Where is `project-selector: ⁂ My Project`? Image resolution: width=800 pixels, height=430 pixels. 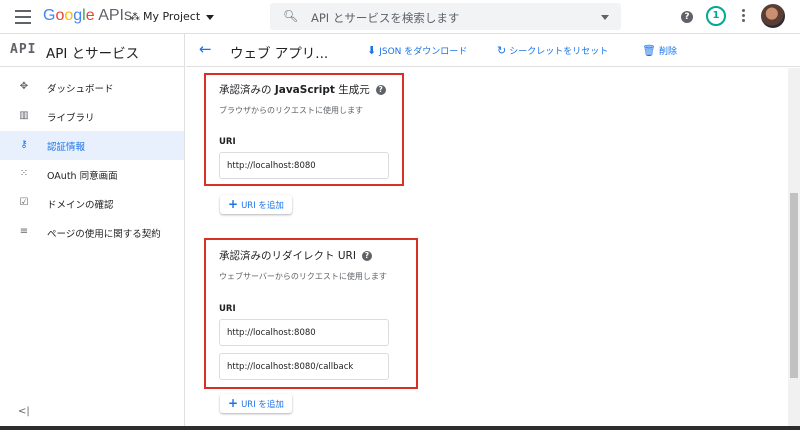 project-selector: ⁂ My Project is located at coordinates (172, 16).